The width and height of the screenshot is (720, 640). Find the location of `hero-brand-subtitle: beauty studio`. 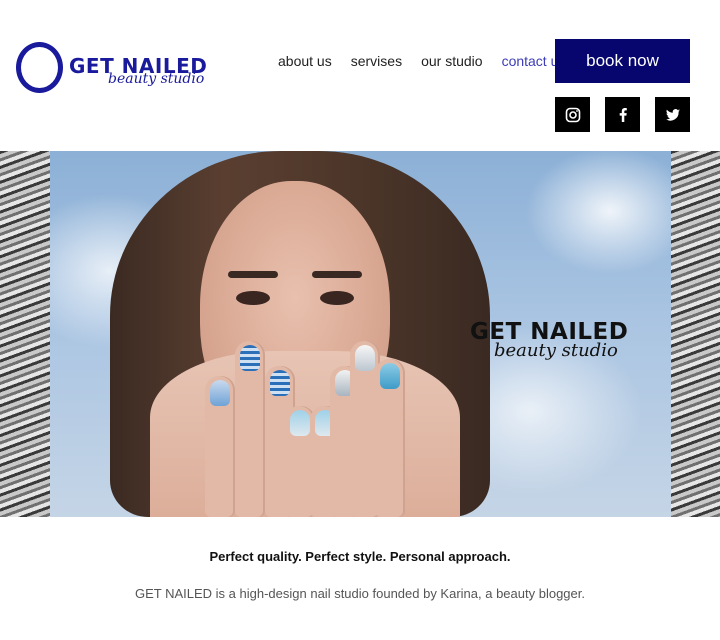

hero-brand-subtitle: beauty studio is located at coordinates (556, 350).